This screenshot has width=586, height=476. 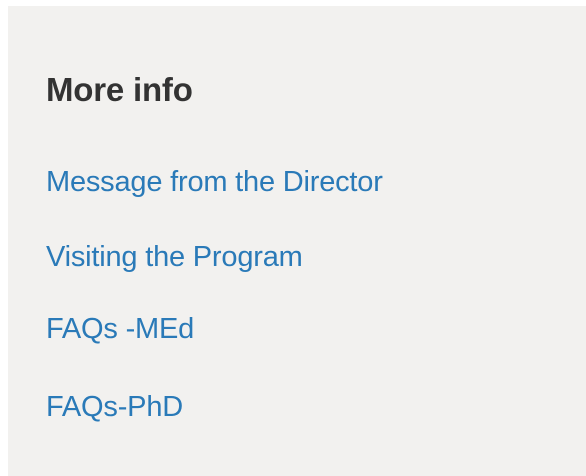 I want to click on visiting-program-link: Visiting the Program, so click(x=174, y=257).